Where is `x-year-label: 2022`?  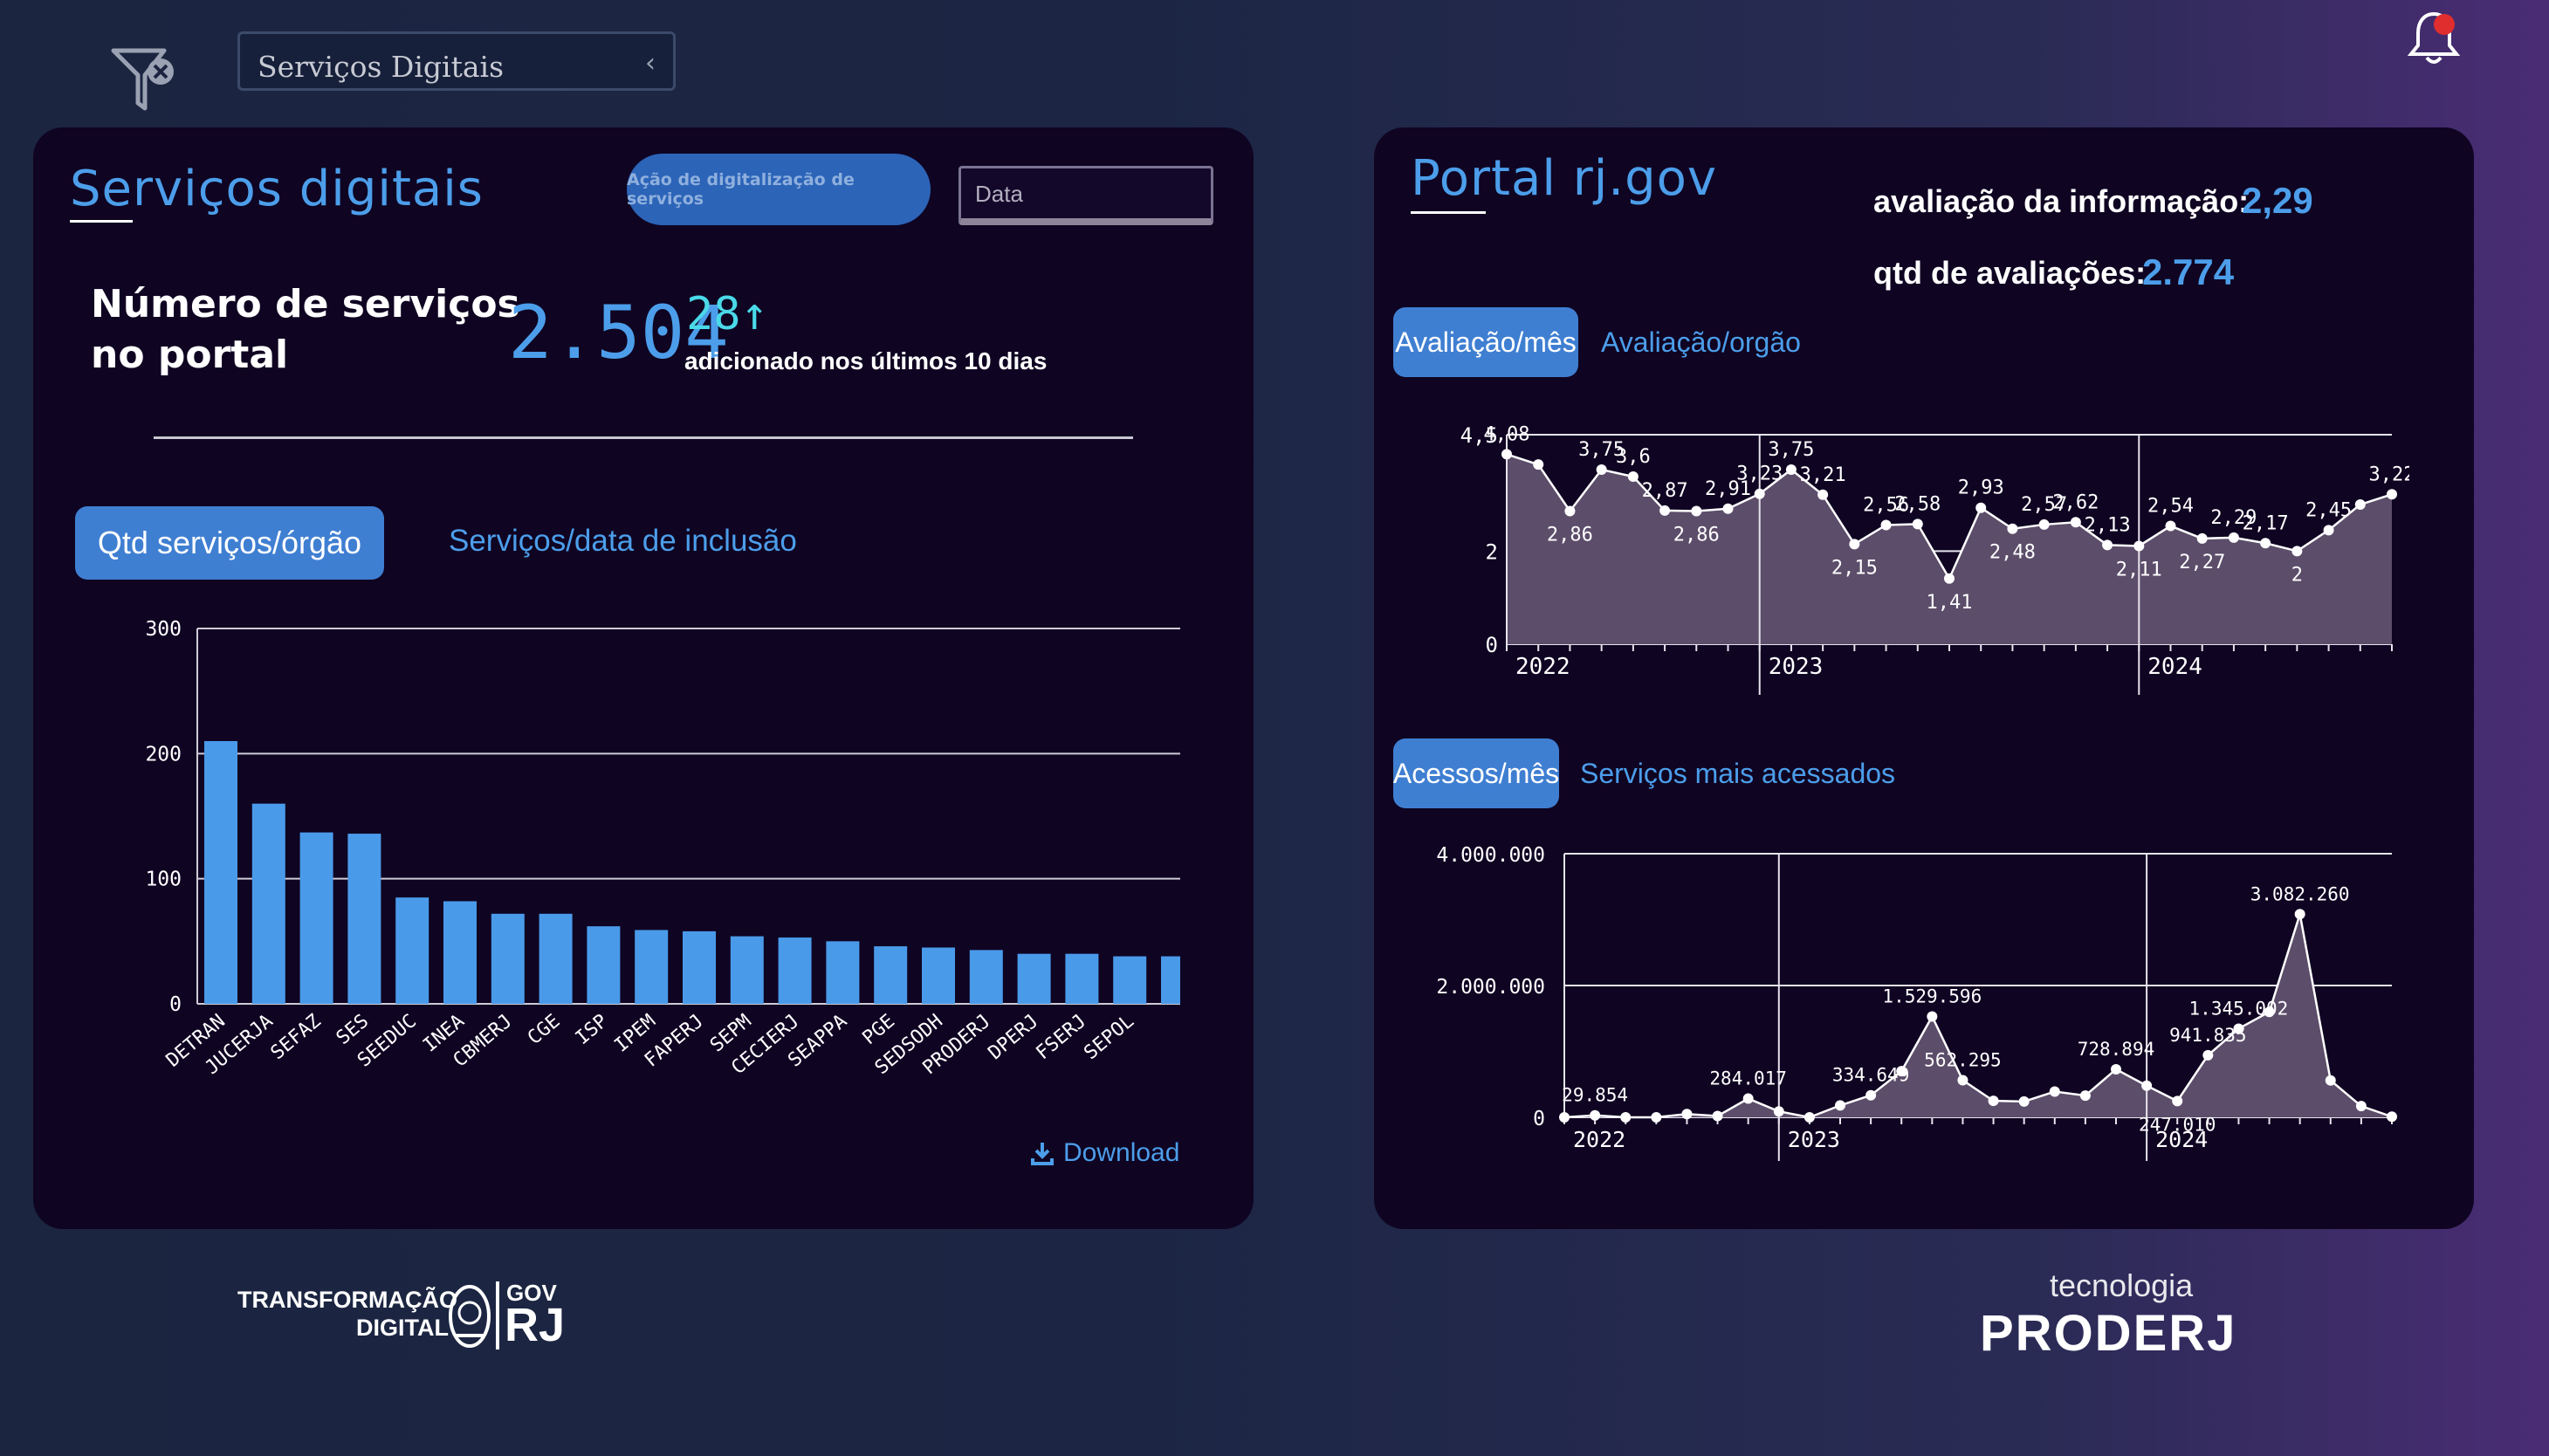
x-year-label: 2022 is located at coordinates (1543, 667).